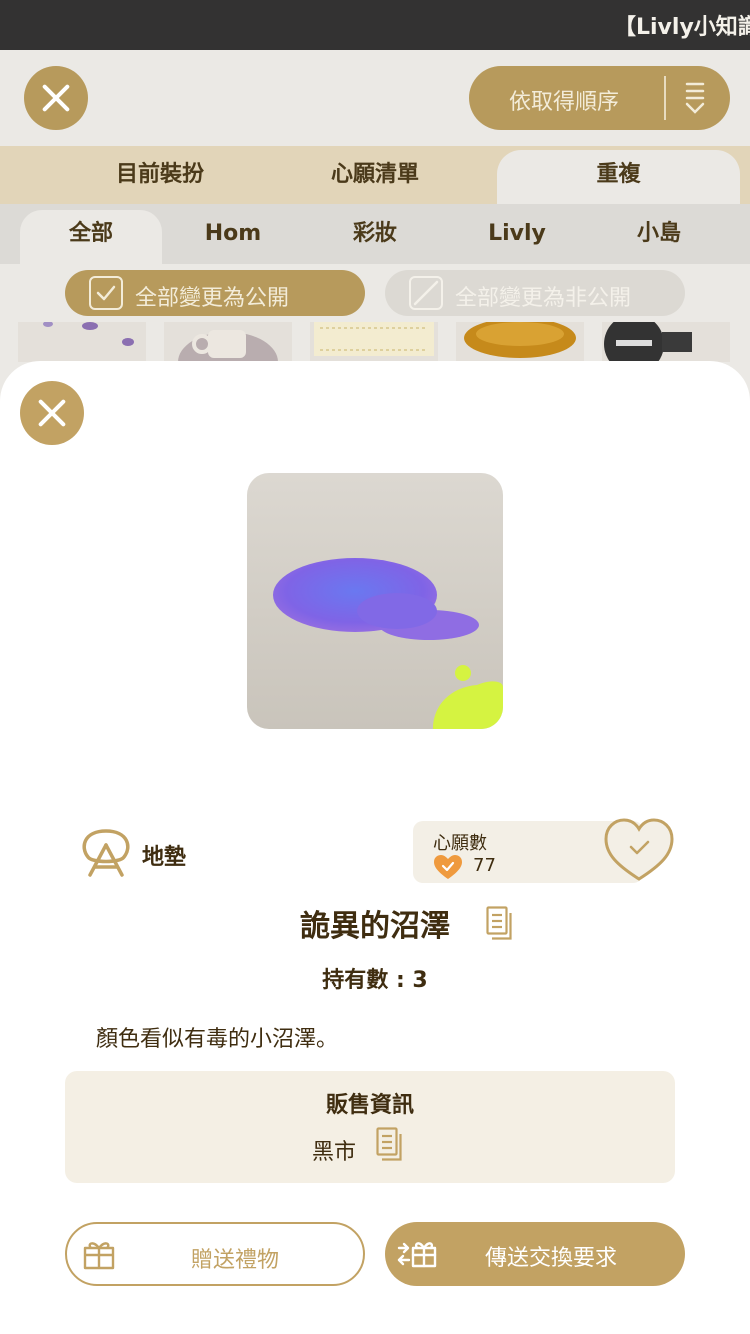 The image size is (750, 1334). Describe the element at coordinates (160, 175) in the screenshot. I see `tab-current-outfit: 目前裝扮` at that location.